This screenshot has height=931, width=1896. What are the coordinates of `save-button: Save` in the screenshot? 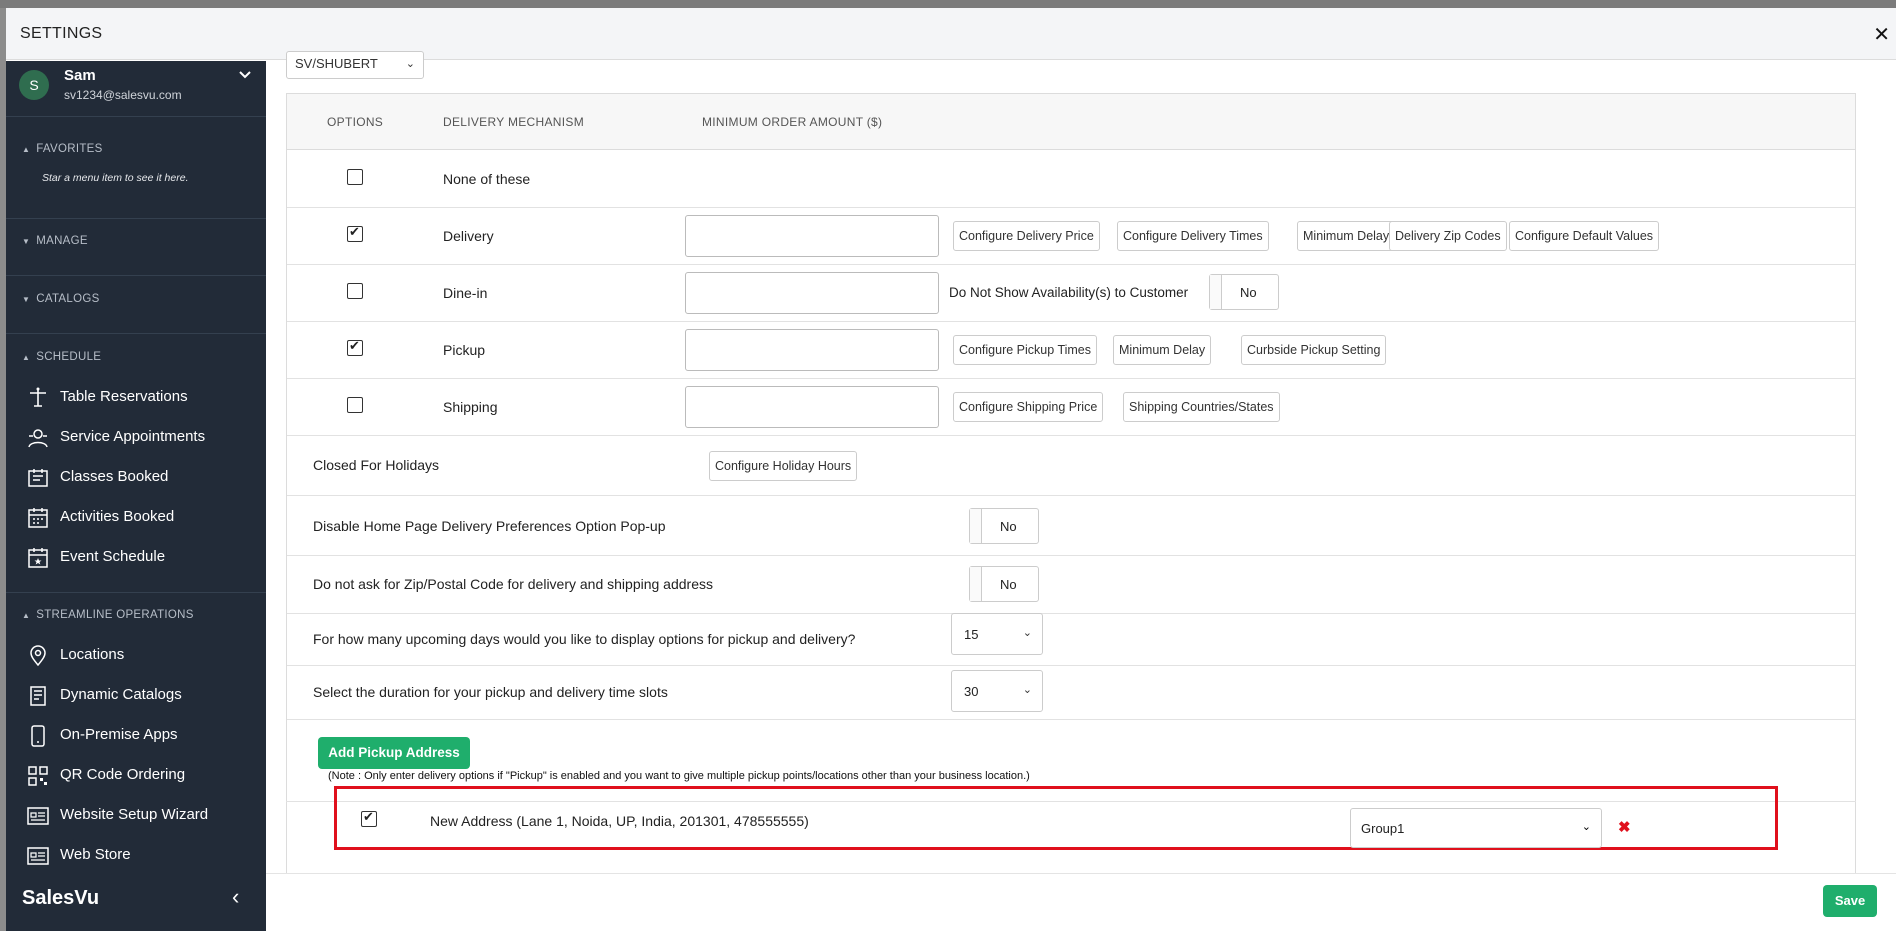 It's located at (1850, 901).